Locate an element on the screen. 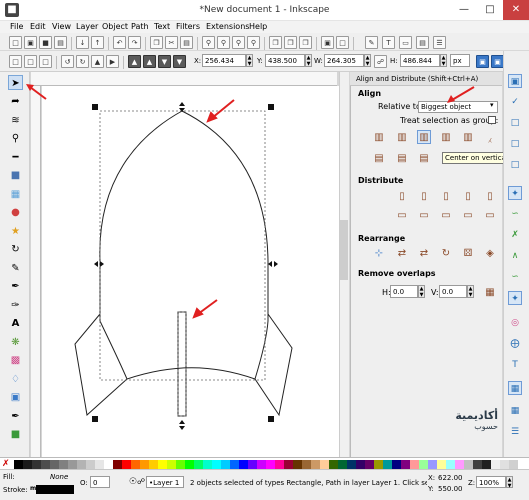  rearrange-graph-icon: ⊹ is located at coordinates (379, 253).